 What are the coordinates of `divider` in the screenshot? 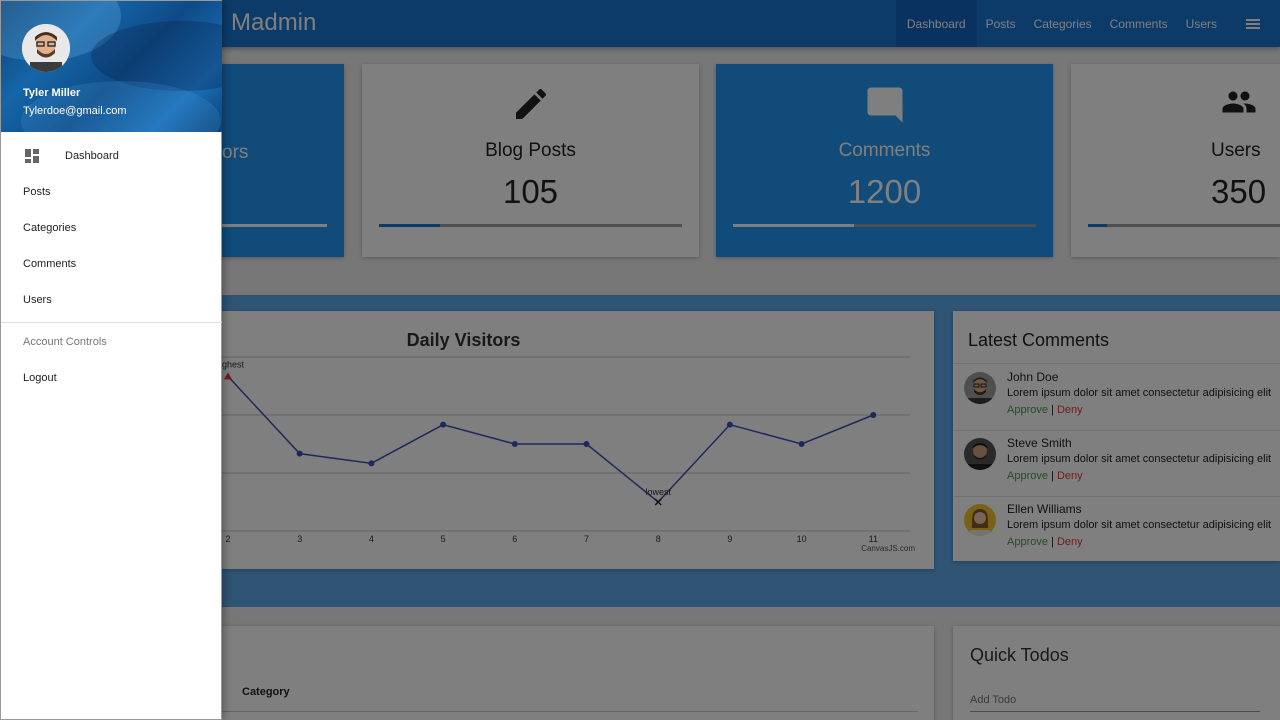 It's located at (111, 322).